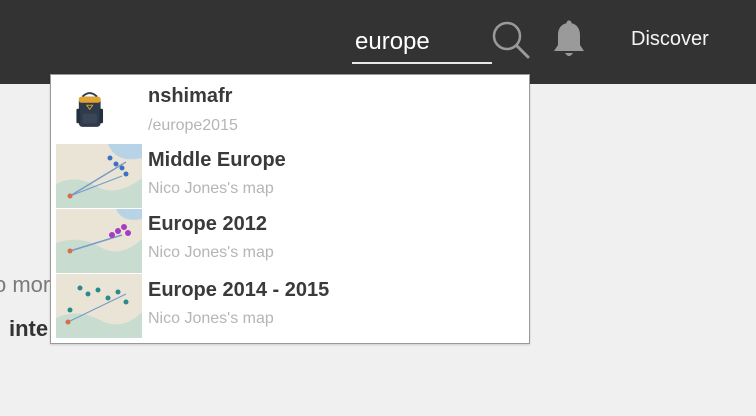  What do you see at coordinates (422, 43) in the screenshot?
I see `search-input` at bounding box center [422, 43].